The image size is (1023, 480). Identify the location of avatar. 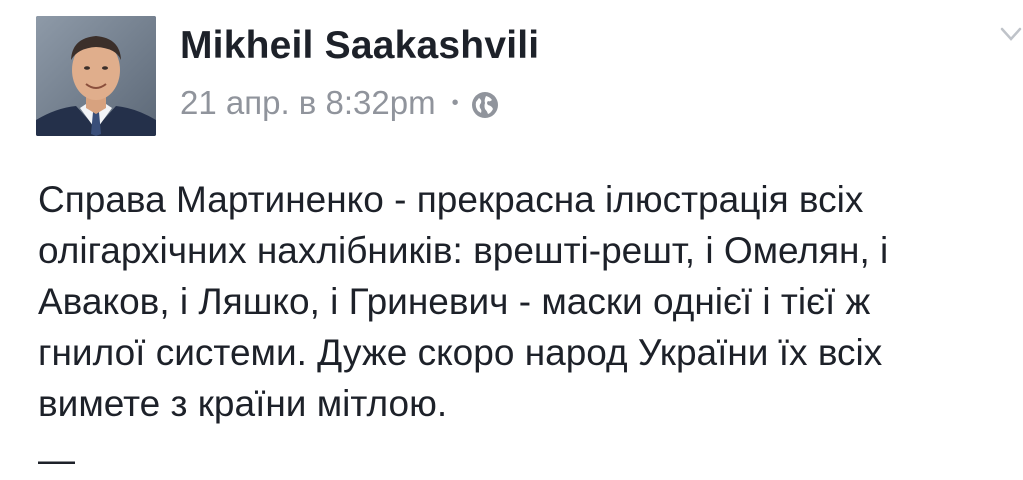
(96, 76).